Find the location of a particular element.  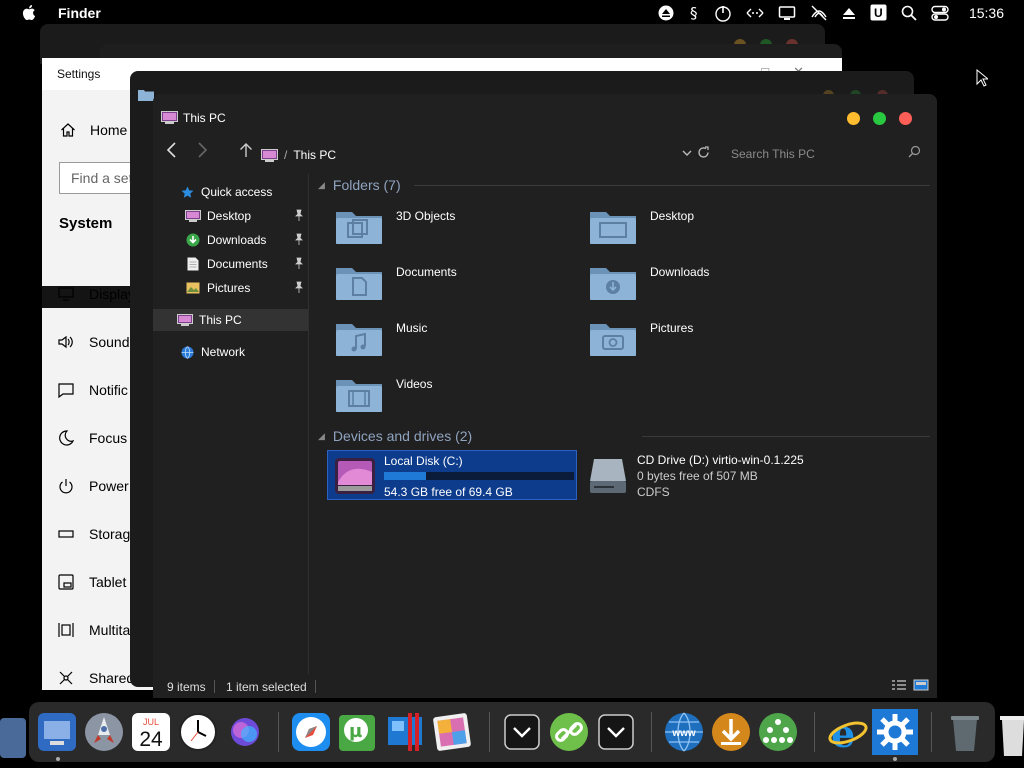

mute-icon is located at coordinates (819, 13).